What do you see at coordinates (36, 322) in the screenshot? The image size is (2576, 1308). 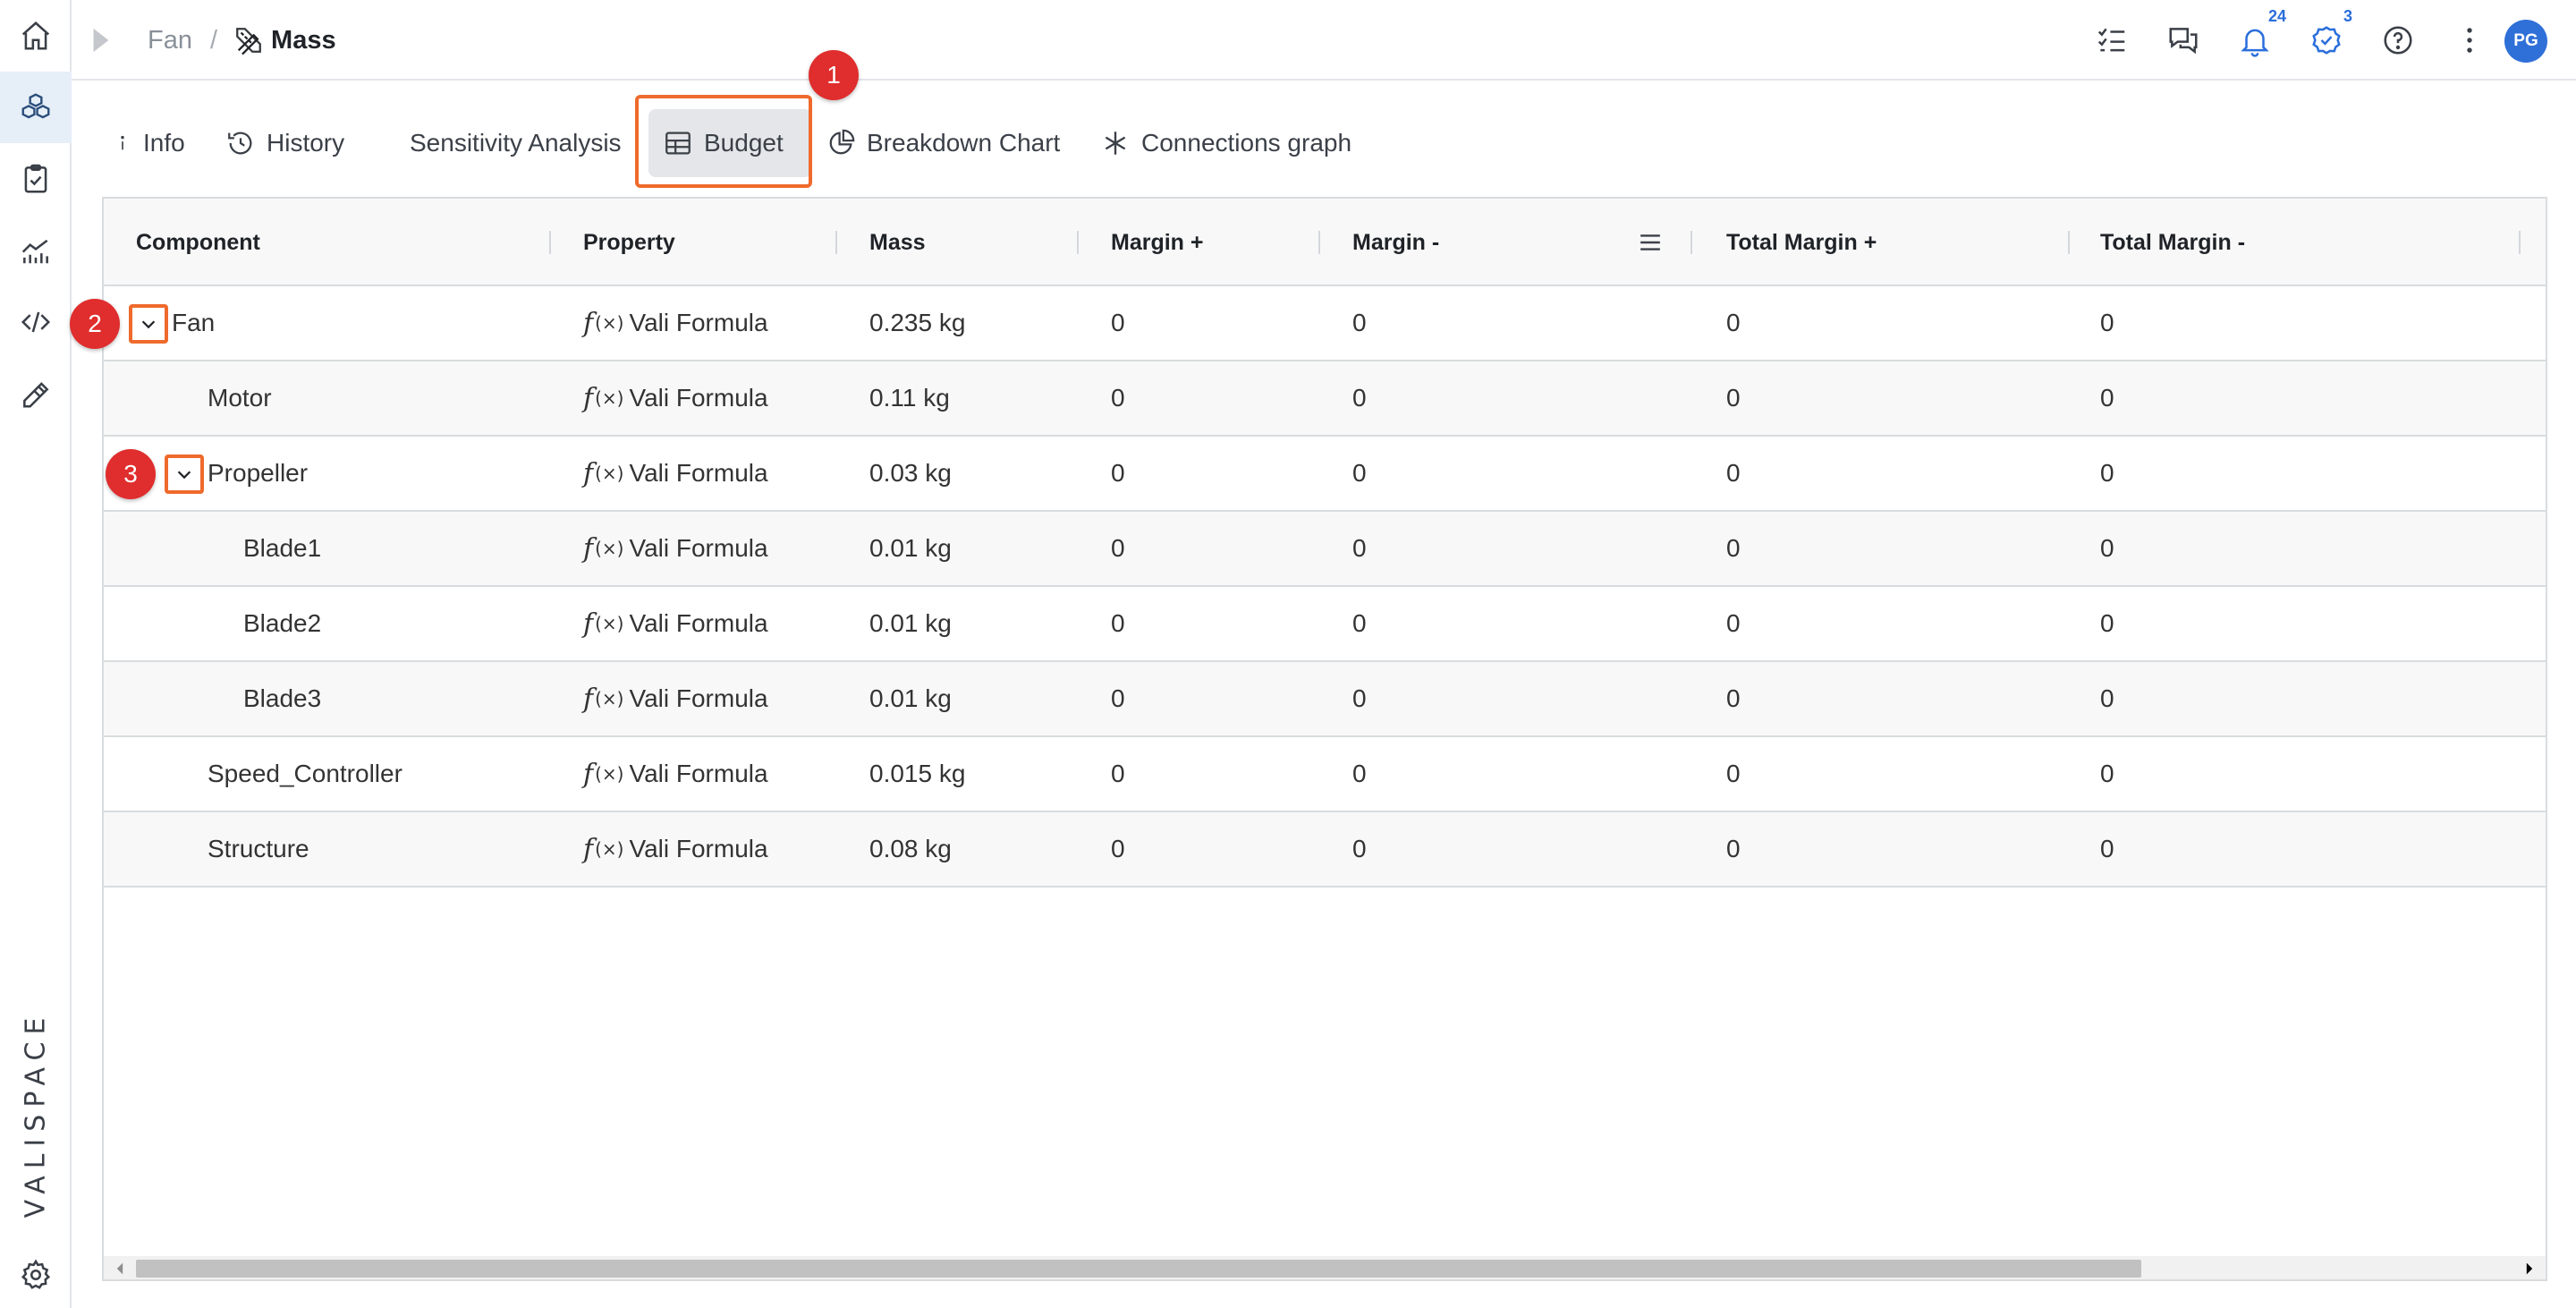 I see `code-icon` at bounding box center [36, 322].